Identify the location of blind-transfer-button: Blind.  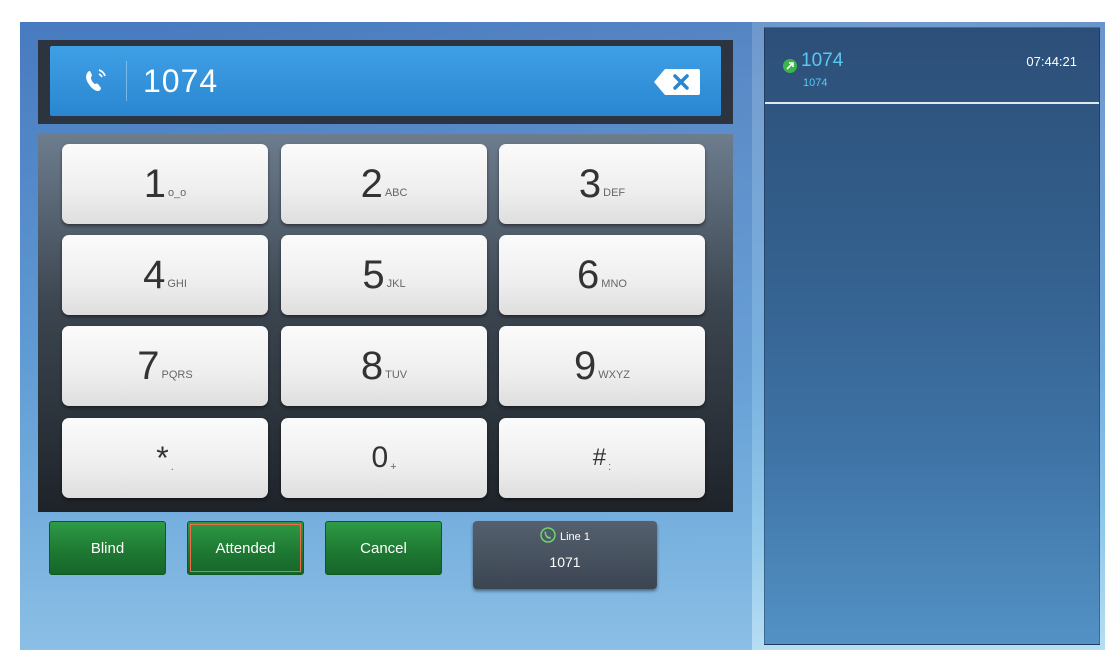
(107, 548).